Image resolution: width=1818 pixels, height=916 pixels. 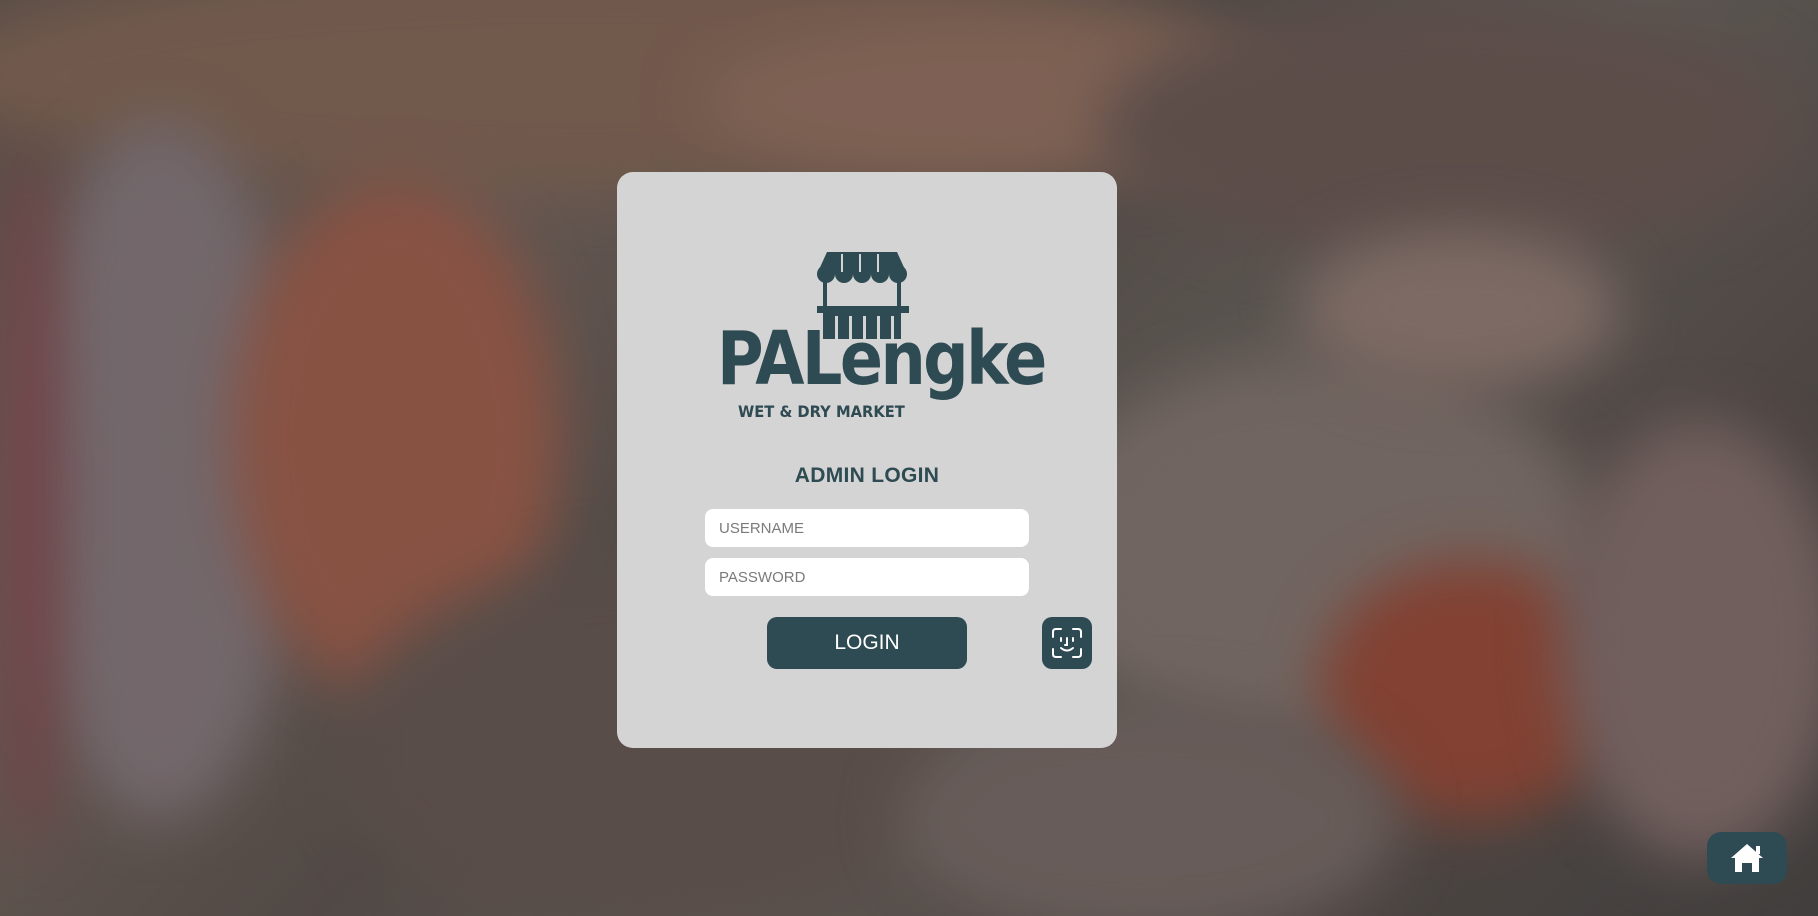 I want to click on username-input, so click(x=867, y=528).